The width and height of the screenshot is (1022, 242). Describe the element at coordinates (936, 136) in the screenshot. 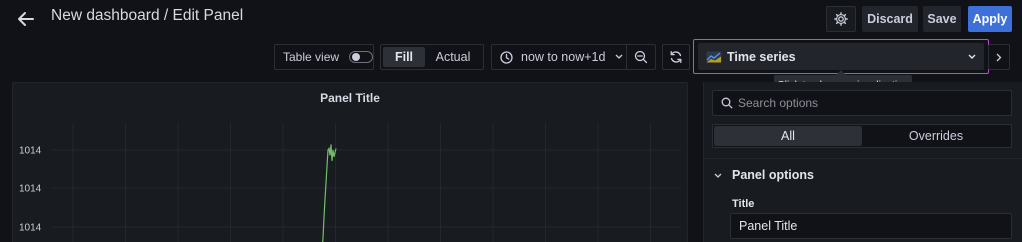

I see `tab-overrides: Overrides` at that location.